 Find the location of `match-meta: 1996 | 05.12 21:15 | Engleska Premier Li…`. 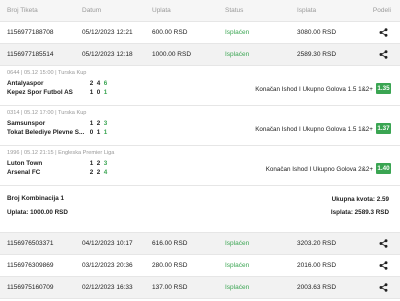

match-meta: 1996 | 05.12 21:15 | Engleska Premier Li… is located at coordinates (61, 153).